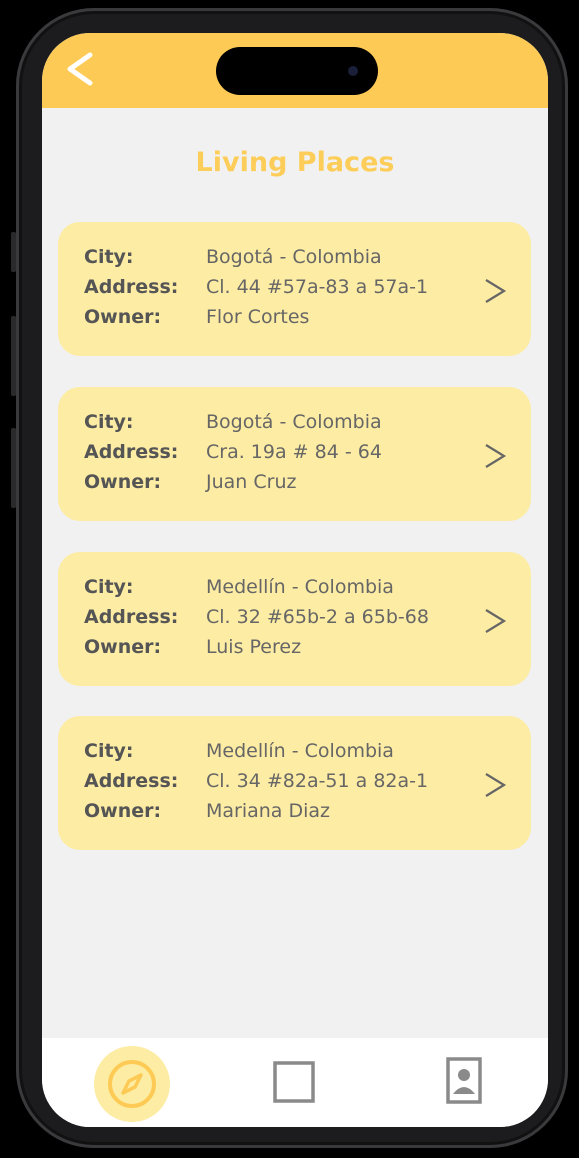  I want to click on address-value: Cl. 44 #57a-83 a 57a-1, so click(317, 287).